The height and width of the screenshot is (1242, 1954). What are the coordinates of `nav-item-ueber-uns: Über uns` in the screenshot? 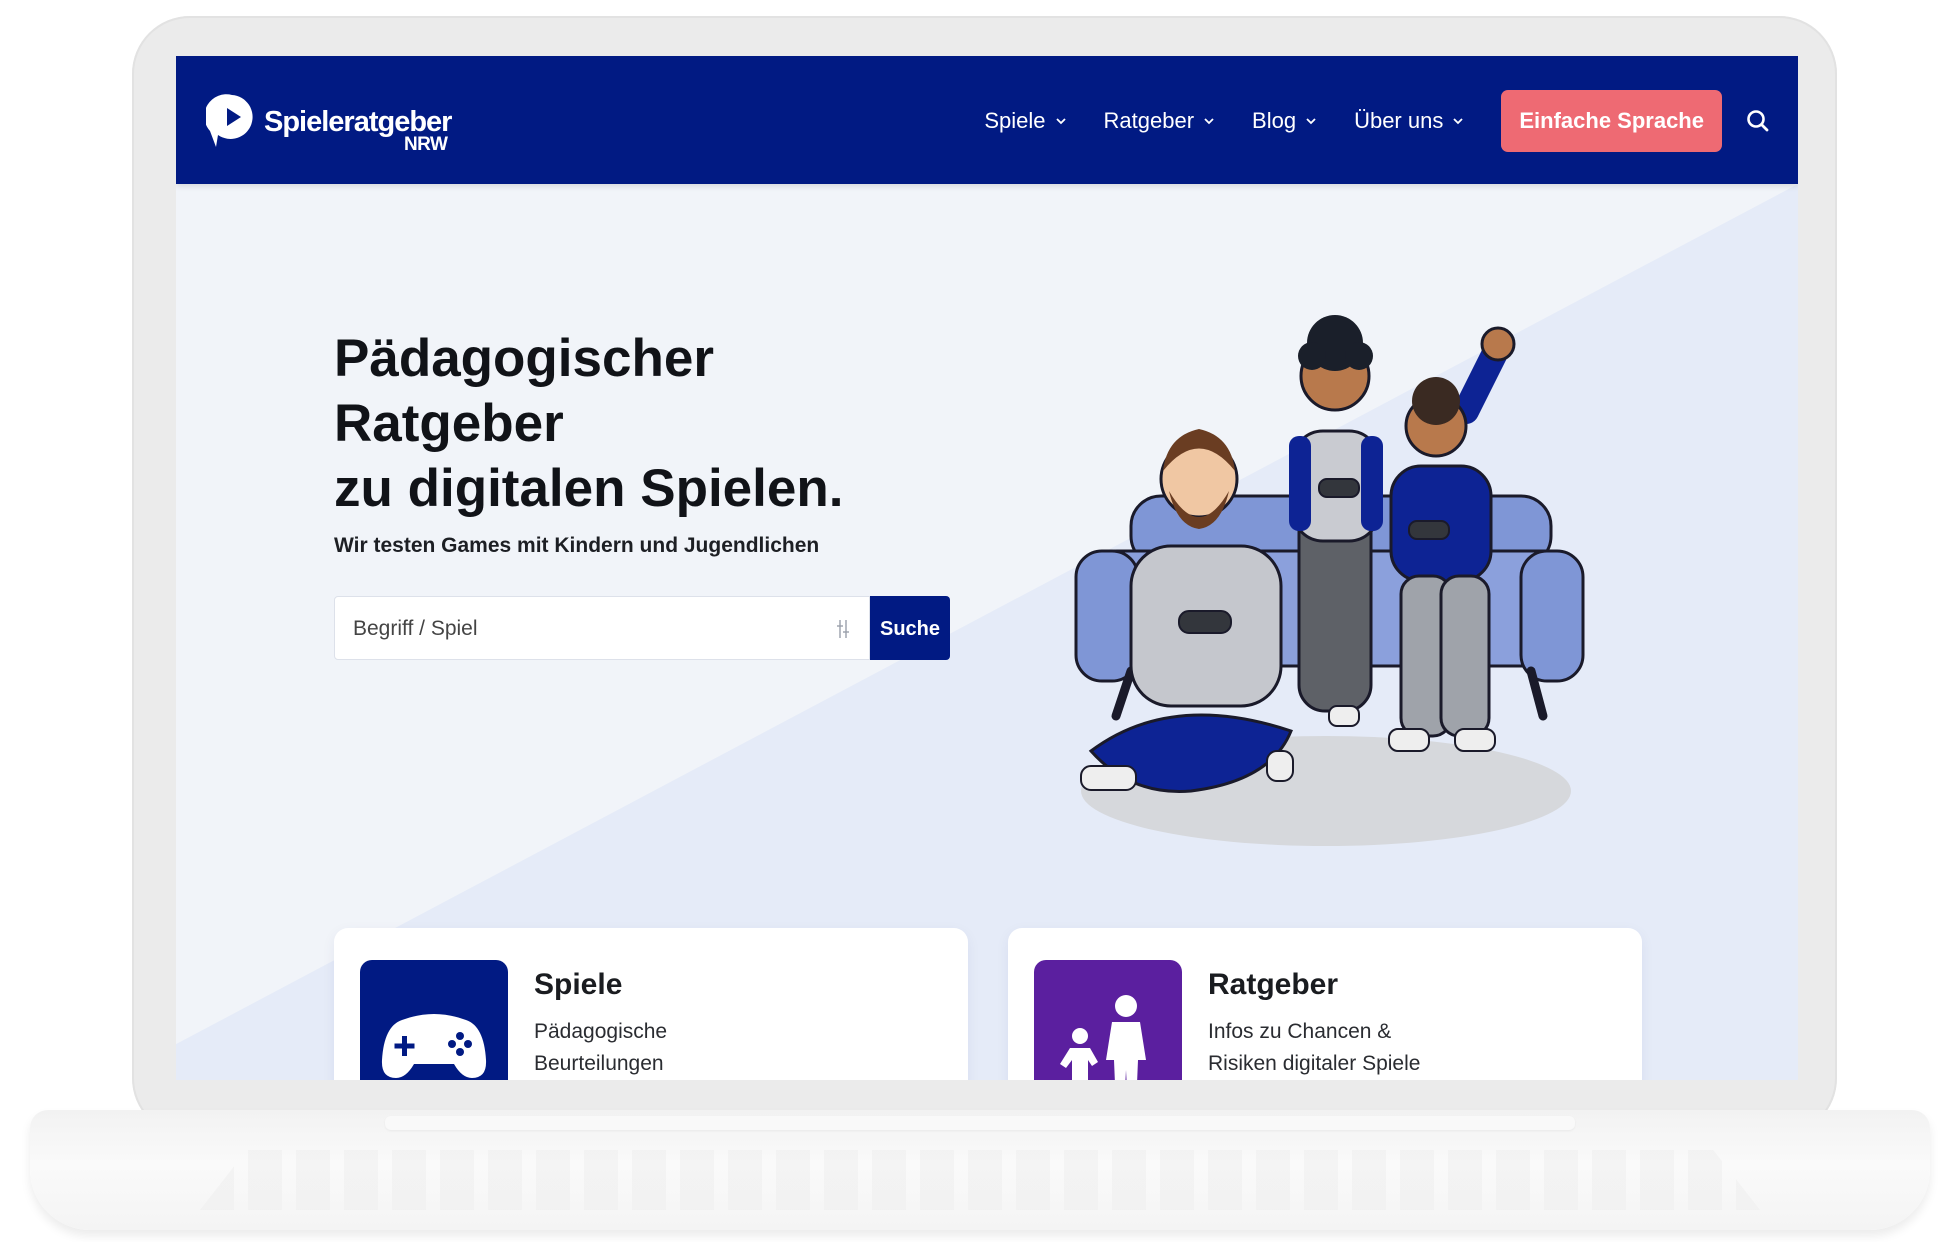 It's located at (1408, 121).